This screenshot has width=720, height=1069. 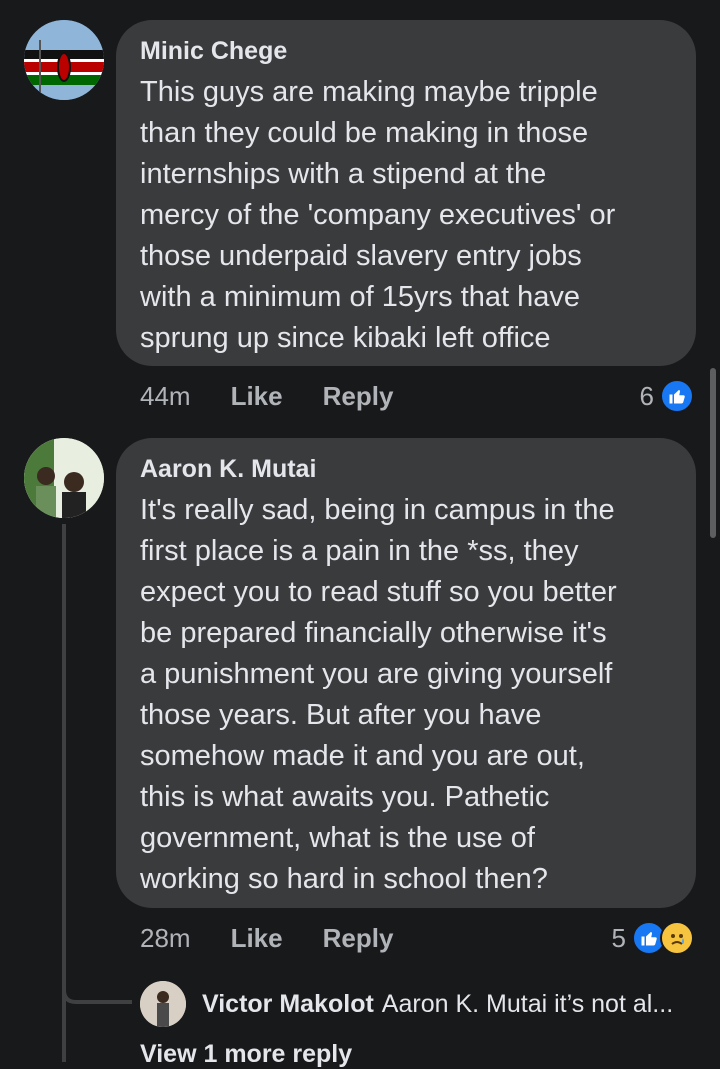 I want to click on scrollbar, so click(x=713, y=453).